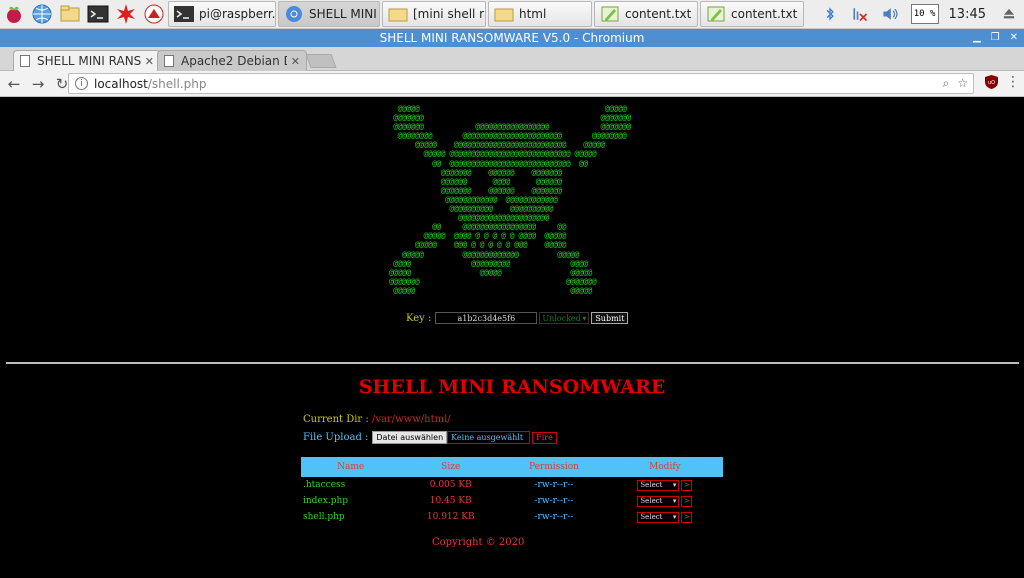 Image resolution: width=1024 pixels, height=578 pixels. I want to click on table-header-row: Name Size Permission Modify, so click(512, 467).